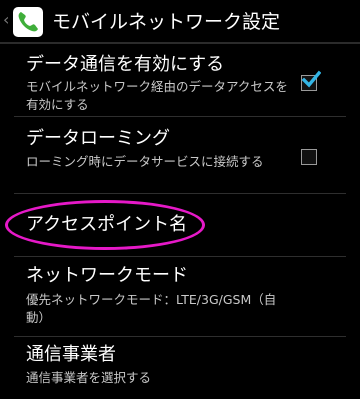 This screenshot has width=360, height=399. I want to click on checkmark-icon, so click(311, 79).